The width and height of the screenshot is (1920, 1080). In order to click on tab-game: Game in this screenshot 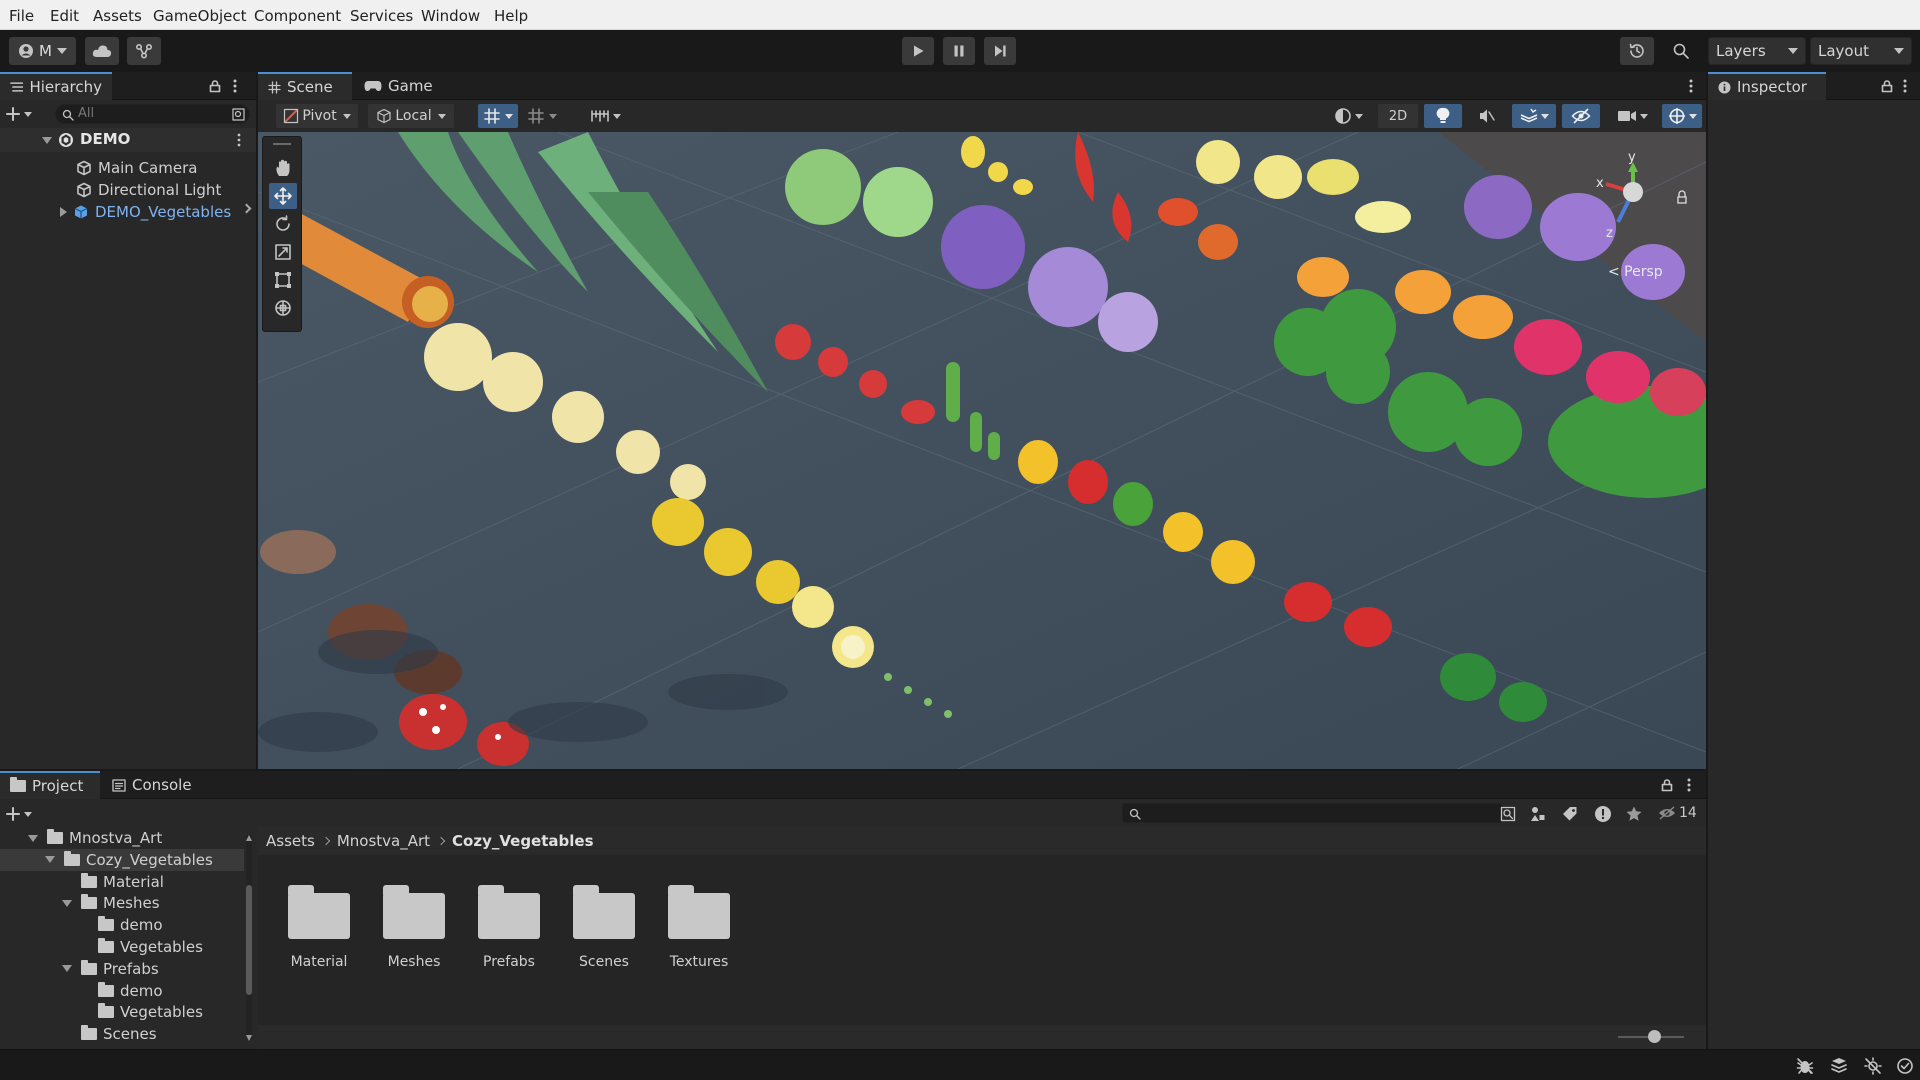, I will do `click(398, 86)`.